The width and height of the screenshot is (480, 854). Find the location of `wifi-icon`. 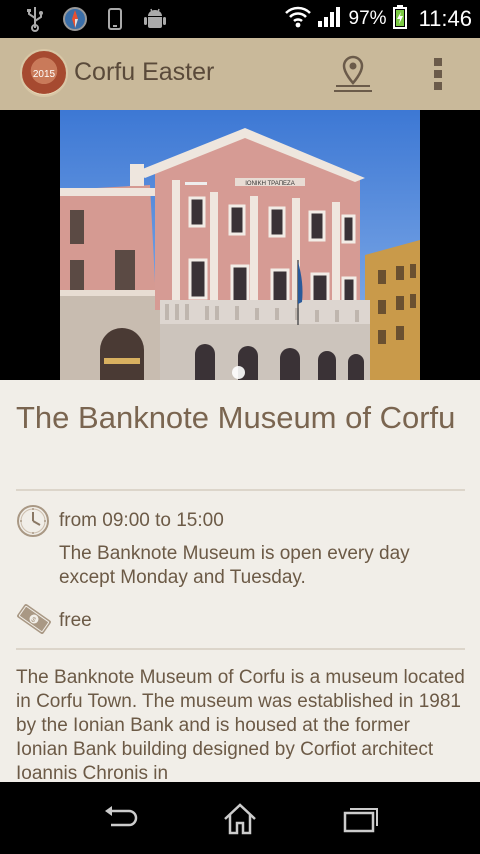

wifi-icon is located at coordinates (297, 19).